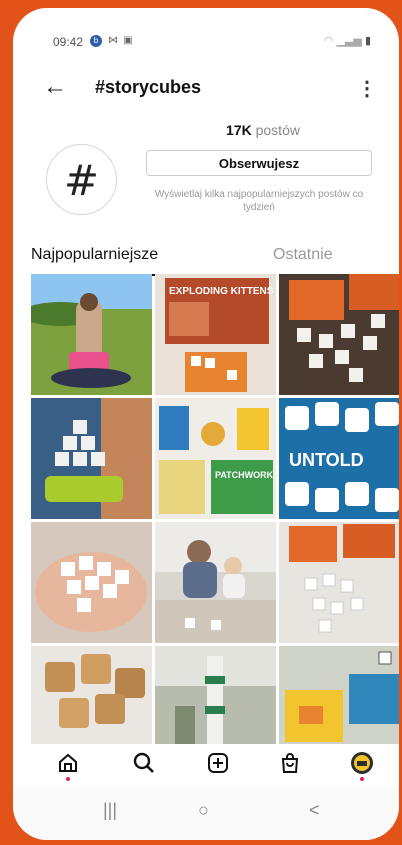  I want to click on page-title: #storycubes, so click(148, 87).